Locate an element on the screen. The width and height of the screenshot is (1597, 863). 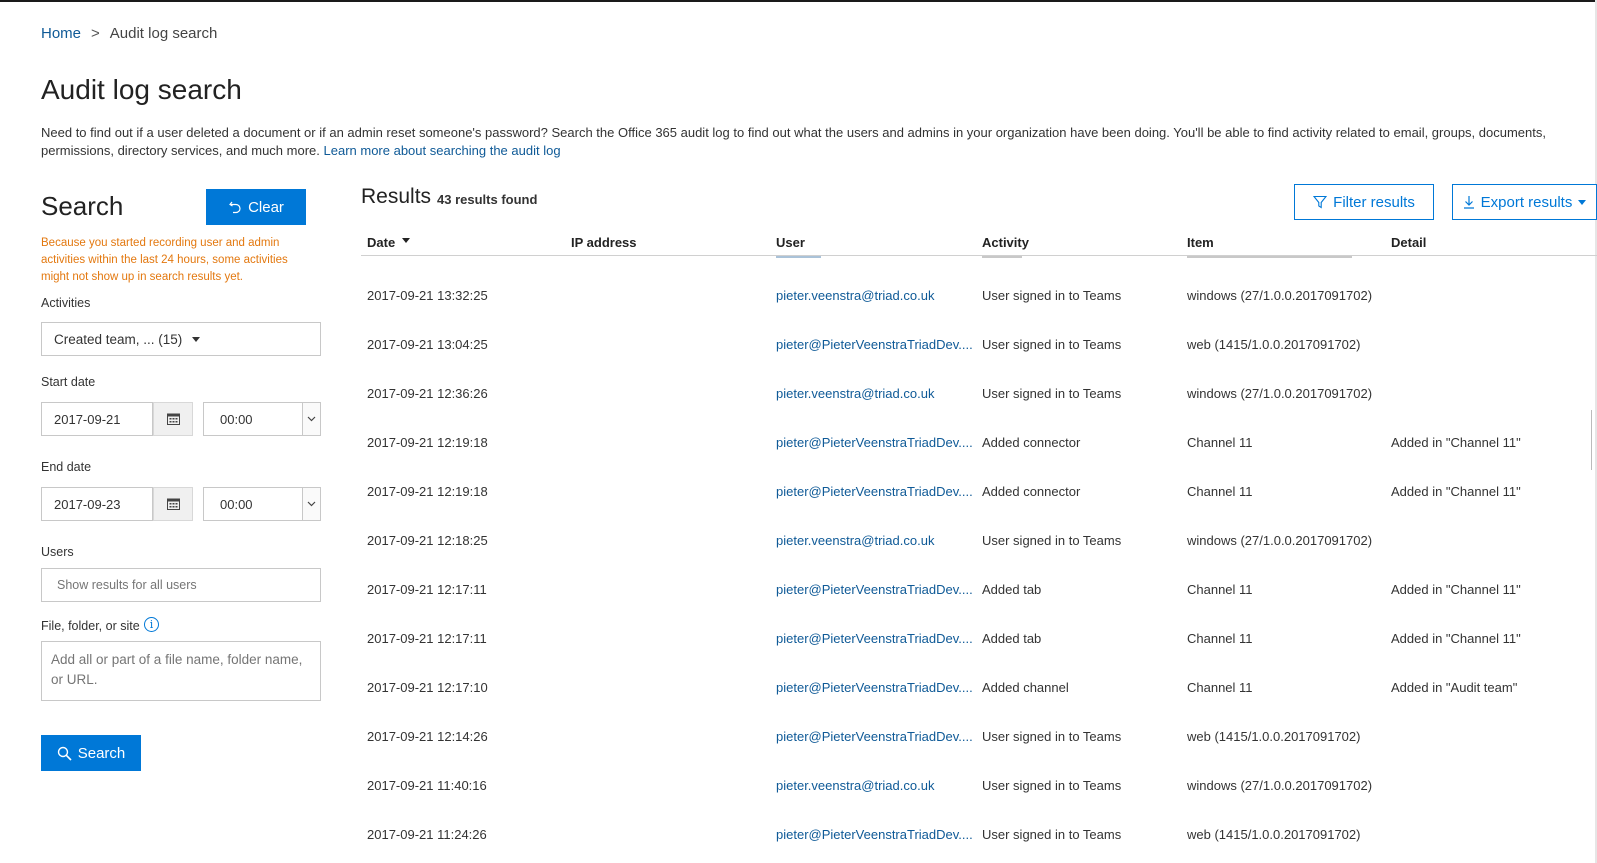
cell-date: 2017-09-21 12:14:26 is located at coordinates (427, 736).